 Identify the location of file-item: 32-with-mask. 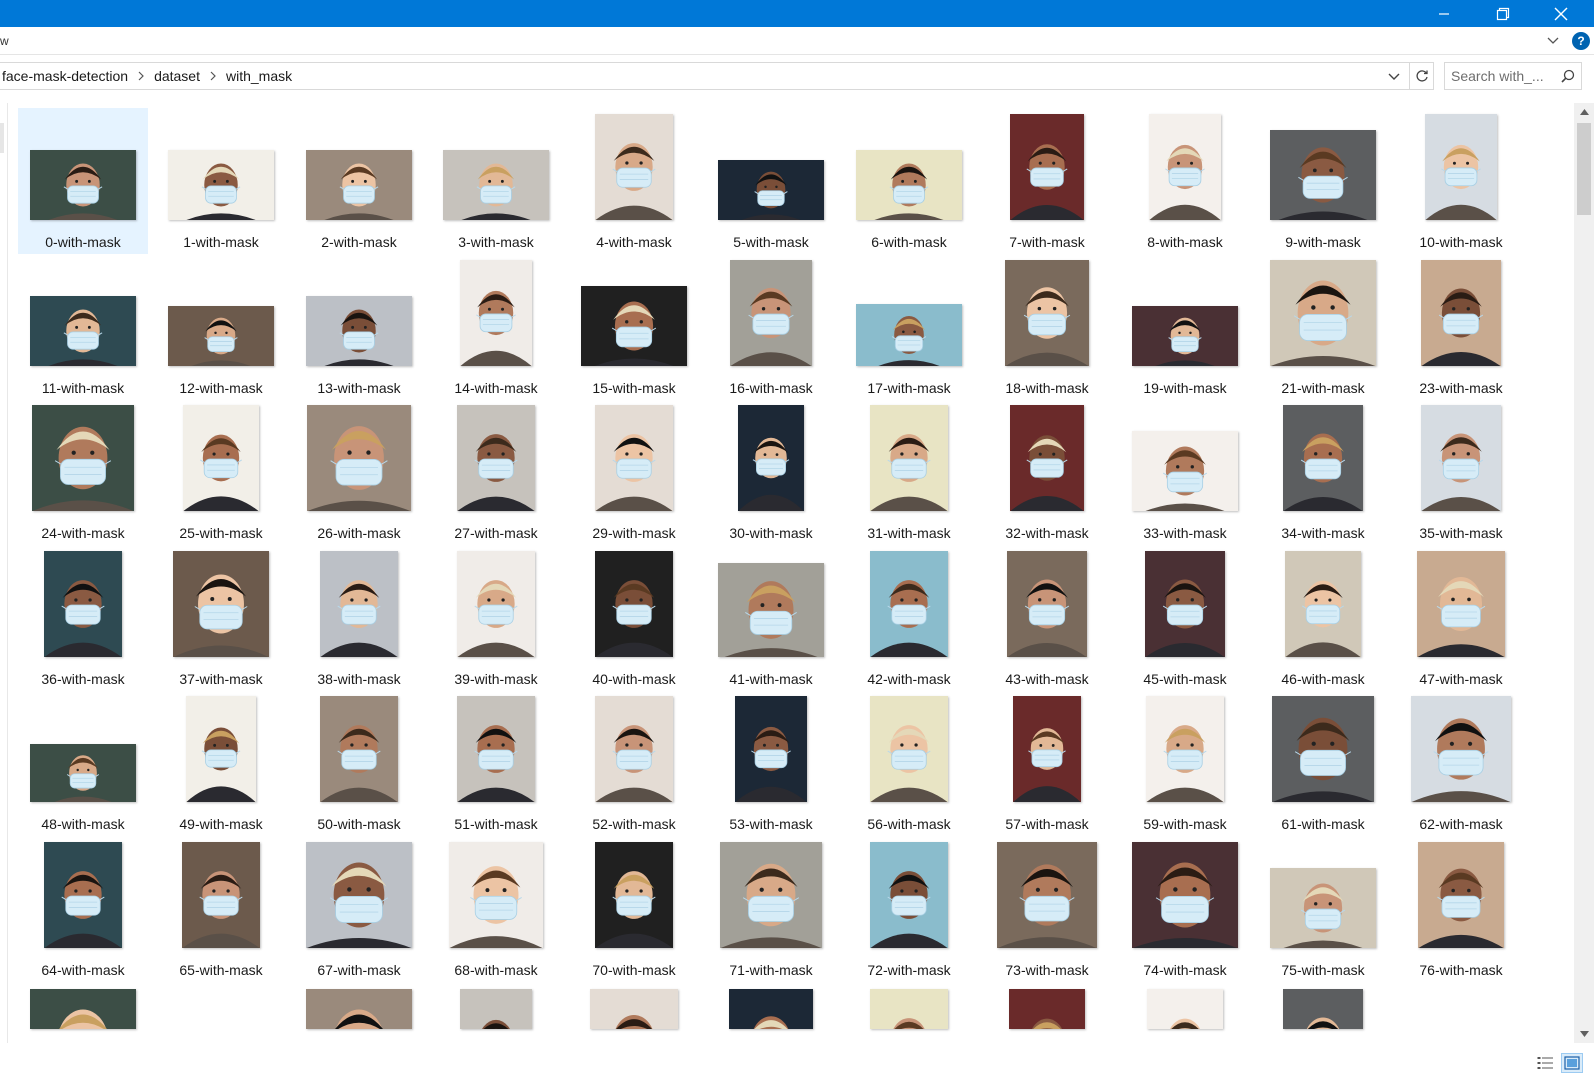
(1047, 472).